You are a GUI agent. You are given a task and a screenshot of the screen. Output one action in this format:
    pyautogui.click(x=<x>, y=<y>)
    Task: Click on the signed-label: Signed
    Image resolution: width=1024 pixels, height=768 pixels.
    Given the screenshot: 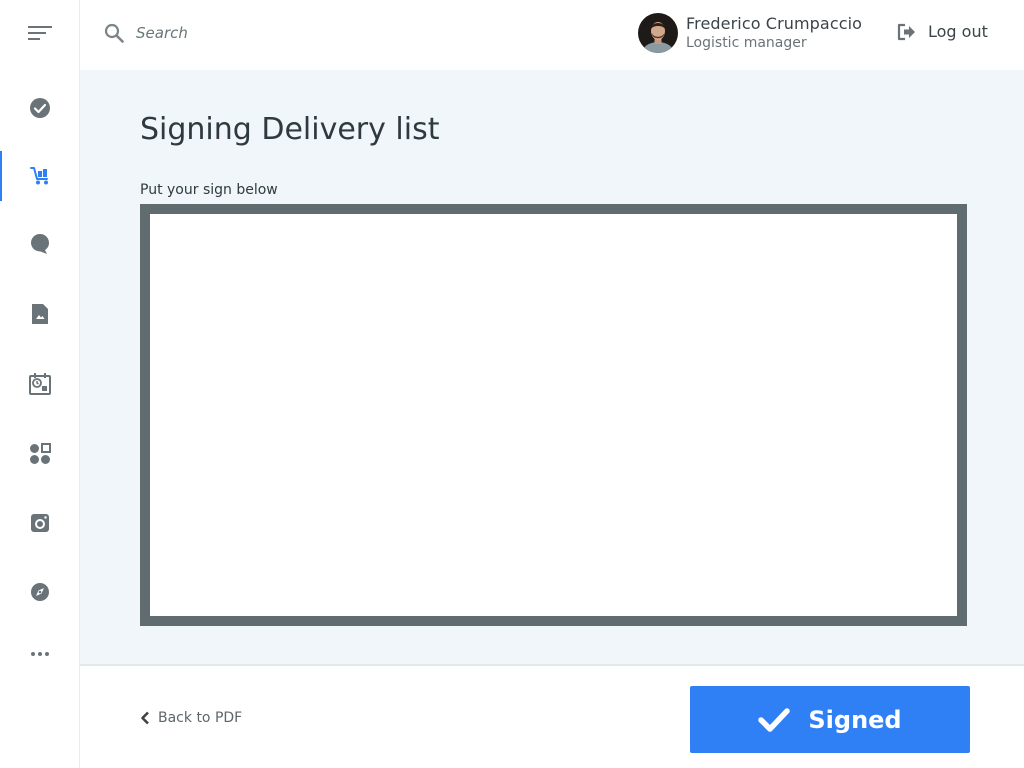 What is the action you would take?
    pyautogui.click(x=855, y=719)
    